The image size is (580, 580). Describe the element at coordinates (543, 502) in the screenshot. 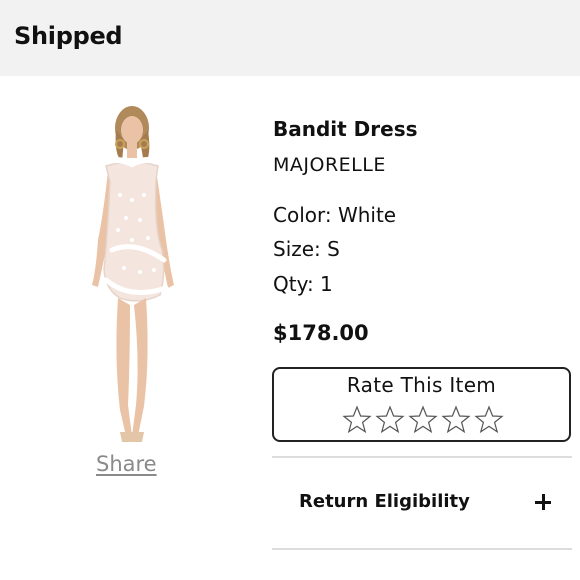

I see `plus-icon` at that location.